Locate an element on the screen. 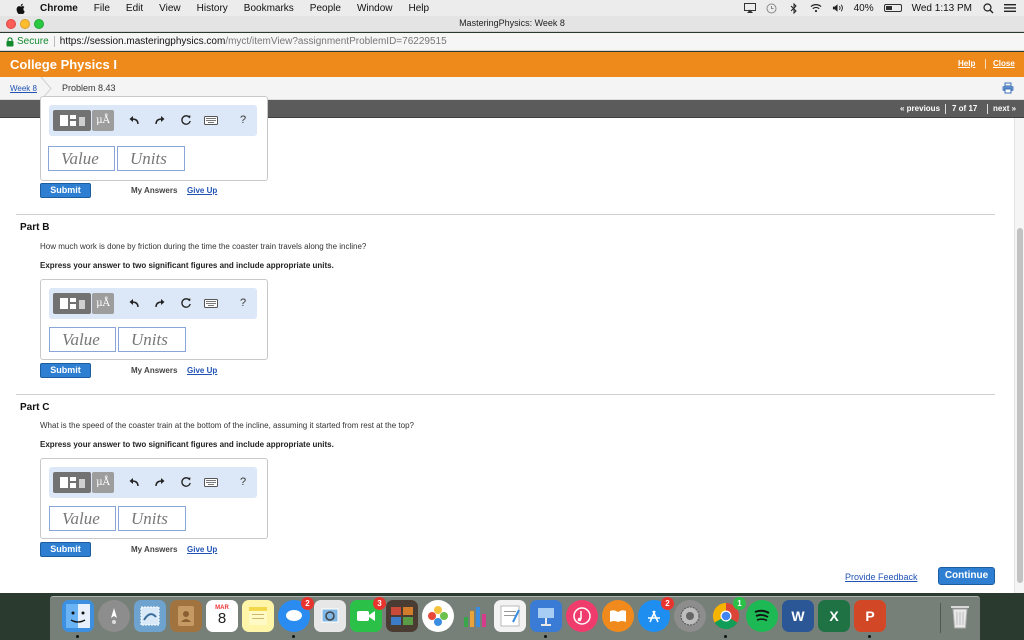 The height and width of the screenshot is (640, 1024). breadcrumb-week-link: Week 8 is located at coordinates (23, 88).